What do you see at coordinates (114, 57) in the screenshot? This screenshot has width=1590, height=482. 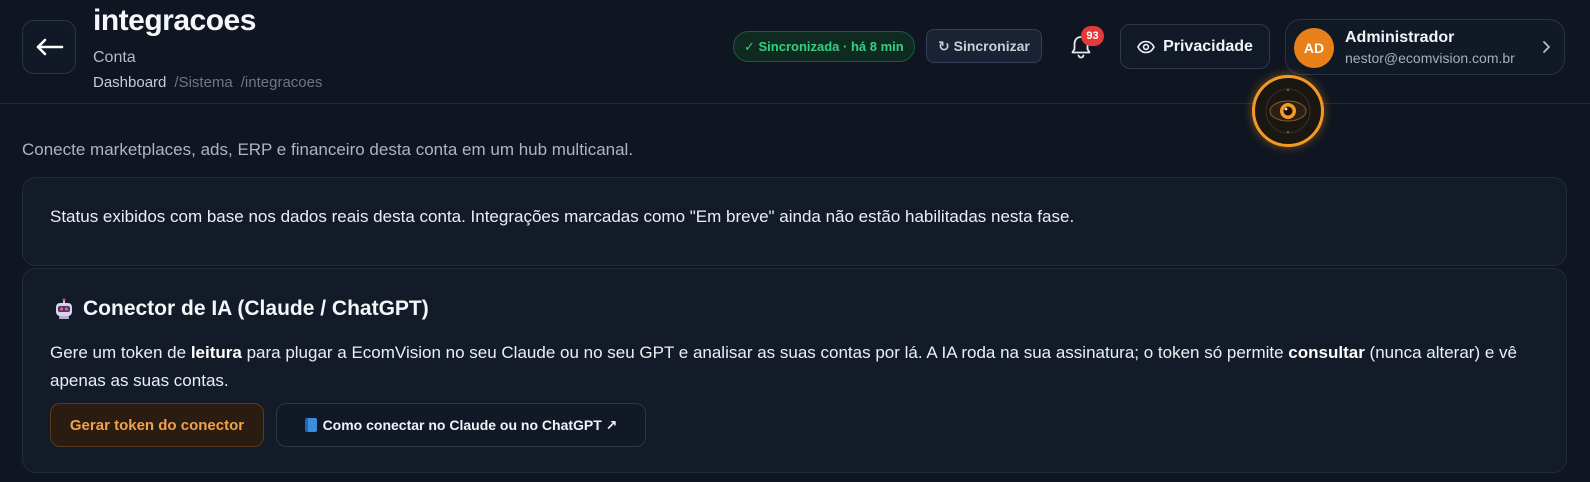 I see `page-subtitle: Conta` at bounding box center [114, 57].